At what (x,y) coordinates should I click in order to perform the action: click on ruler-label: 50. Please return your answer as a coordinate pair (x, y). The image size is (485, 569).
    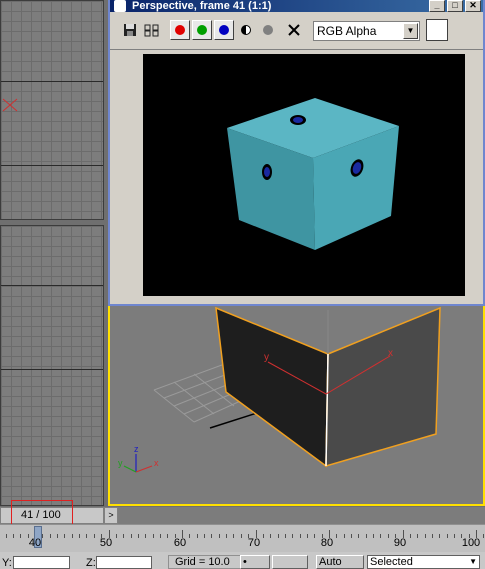
    Looking at the image, I should click on (106, 543).